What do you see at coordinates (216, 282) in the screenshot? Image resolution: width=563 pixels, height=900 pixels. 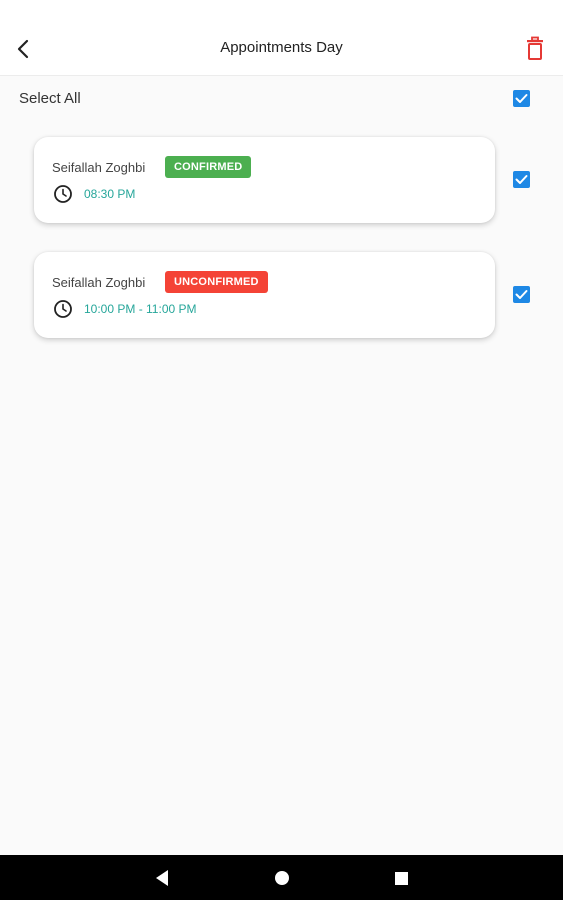 I see `status-badge: UNCONFIRMED` at bounding box center [216, 282].